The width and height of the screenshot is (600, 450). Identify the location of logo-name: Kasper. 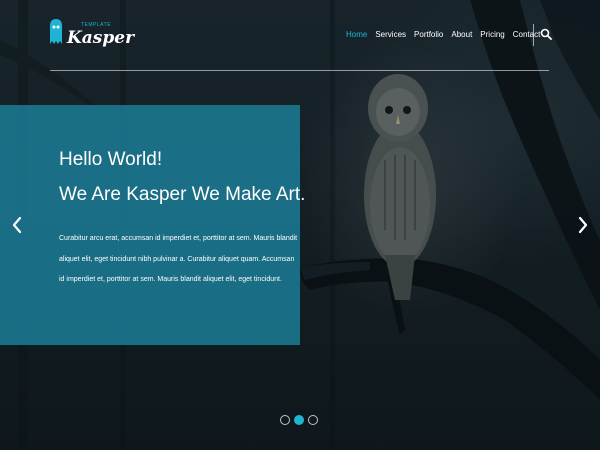
(101, 38).